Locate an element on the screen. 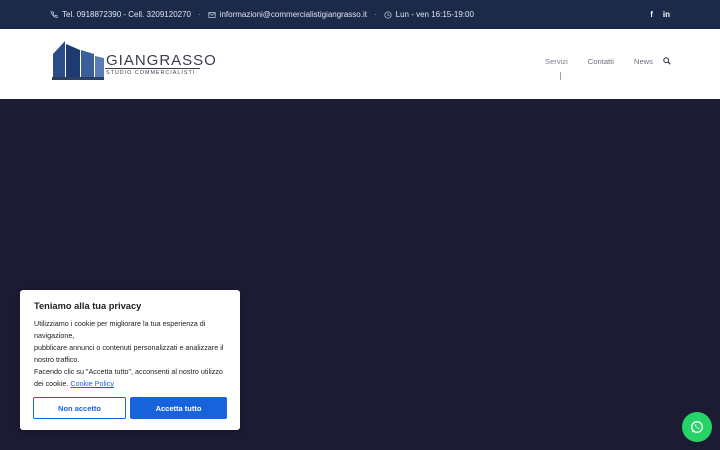 This screenshot has width=720, height=450. logo-buildings-icon is located at coordinates (78, 60).